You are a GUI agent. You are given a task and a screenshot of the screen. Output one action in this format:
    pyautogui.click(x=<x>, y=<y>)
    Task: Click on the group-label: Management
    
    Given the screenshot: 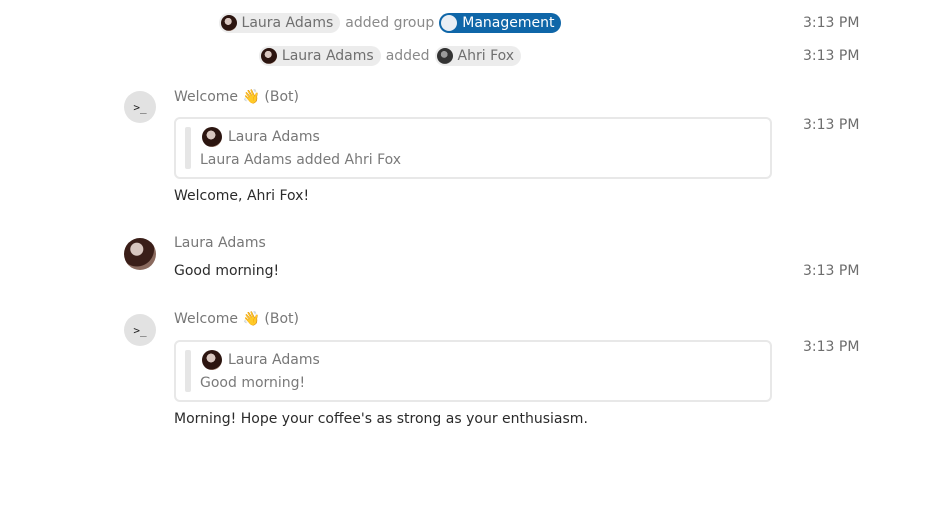 What is the action you would take?
    pyautogui.click(x=508, y=23)
    